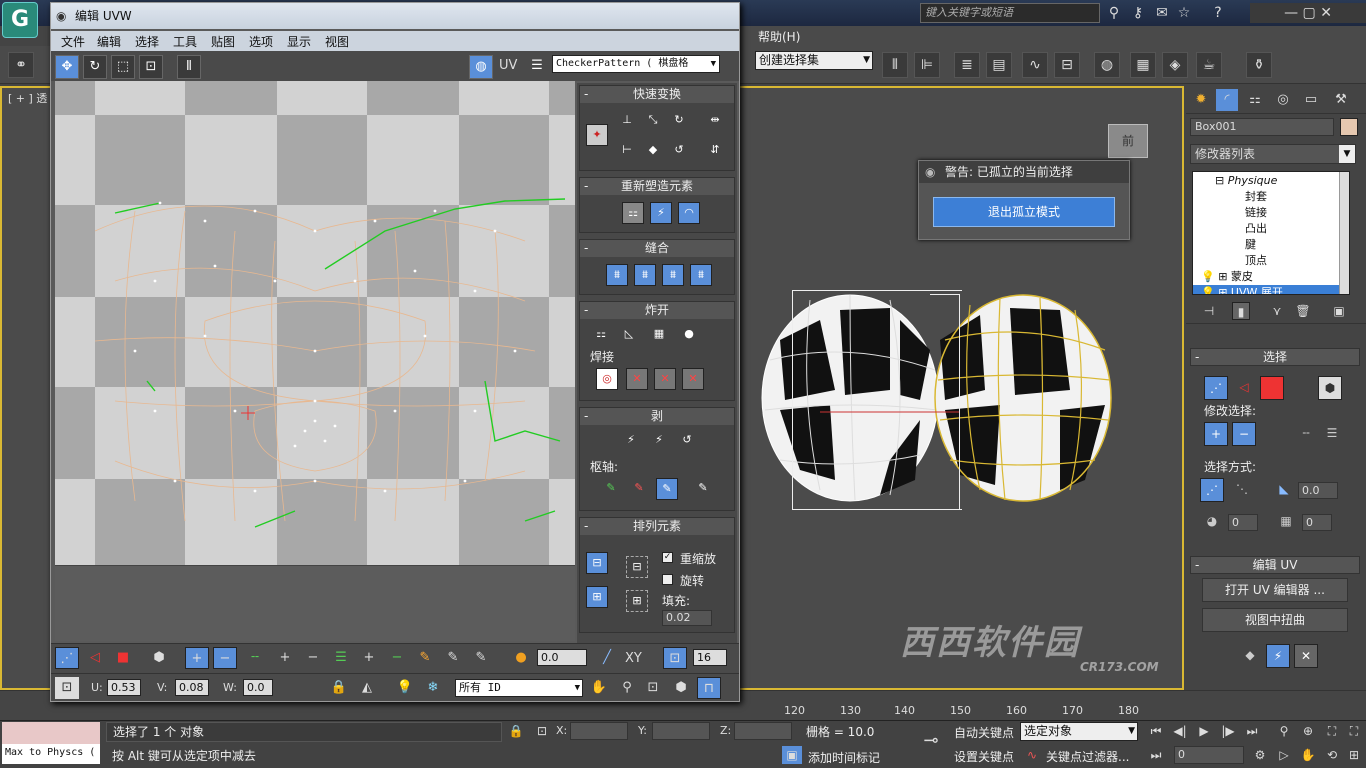  Describe the element at coordinates (1107, 65) in the screenshot. I see `material-editor-icon: ◍` at that location.